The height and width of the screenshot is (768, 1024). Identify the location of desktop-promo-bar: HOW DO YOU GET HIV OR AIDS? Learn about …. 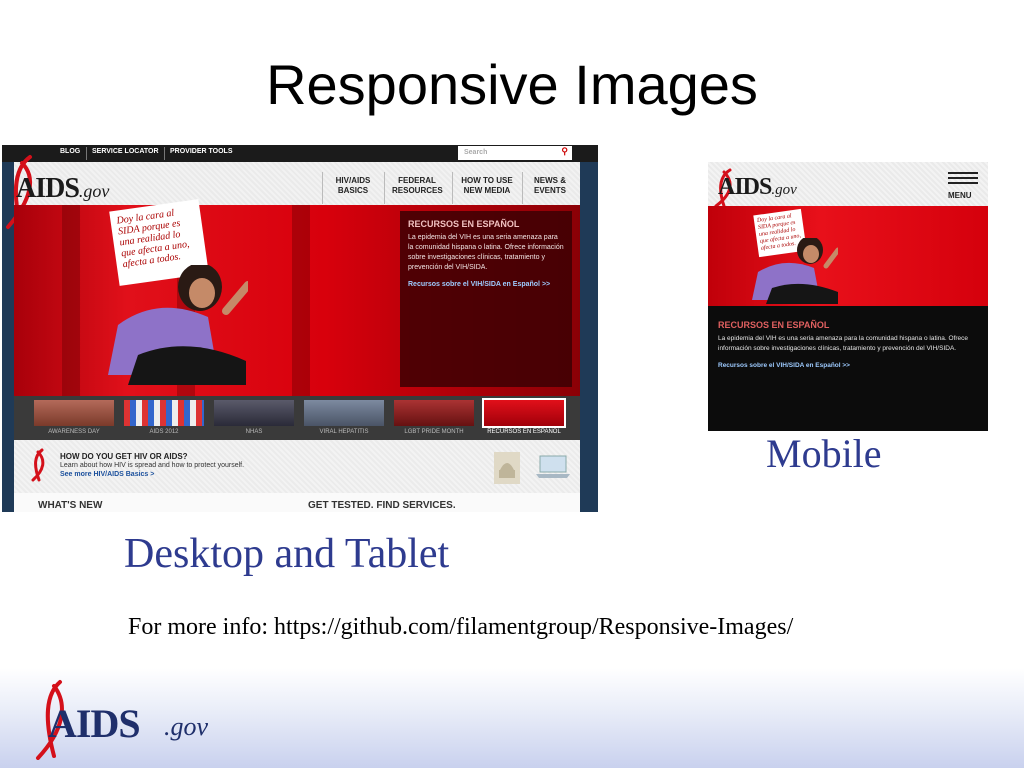
(297, 466).